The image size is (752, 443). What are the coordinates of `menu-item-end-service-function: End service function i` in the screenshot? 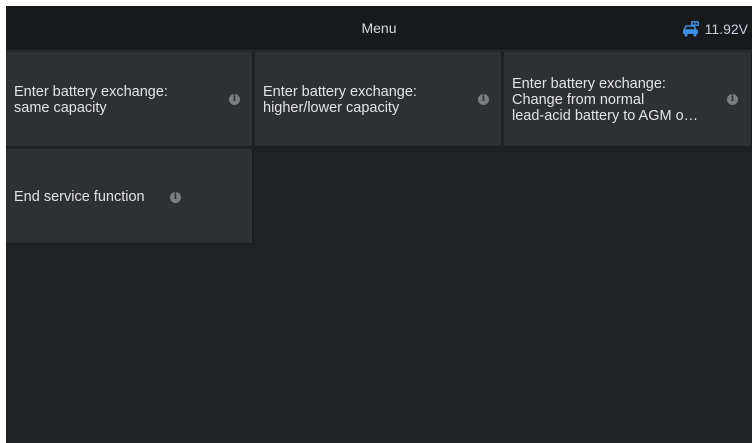 It's located at (129, 196).